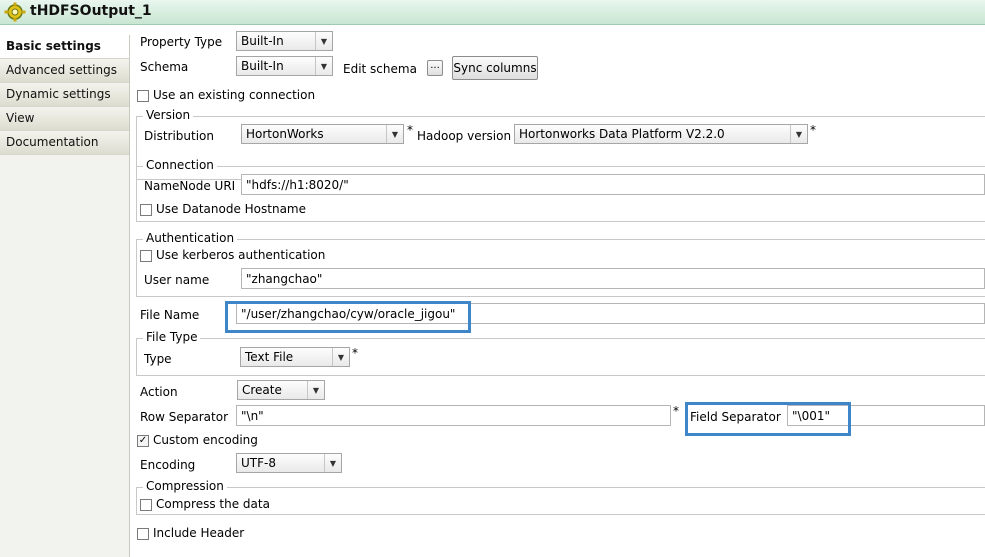 Image resolution: width=985 pixels, height=557 pixels. Describe the element at coordinates (205, 440) in the screenshot. I see `custom-encoding-label: Custom encoding` at that location.